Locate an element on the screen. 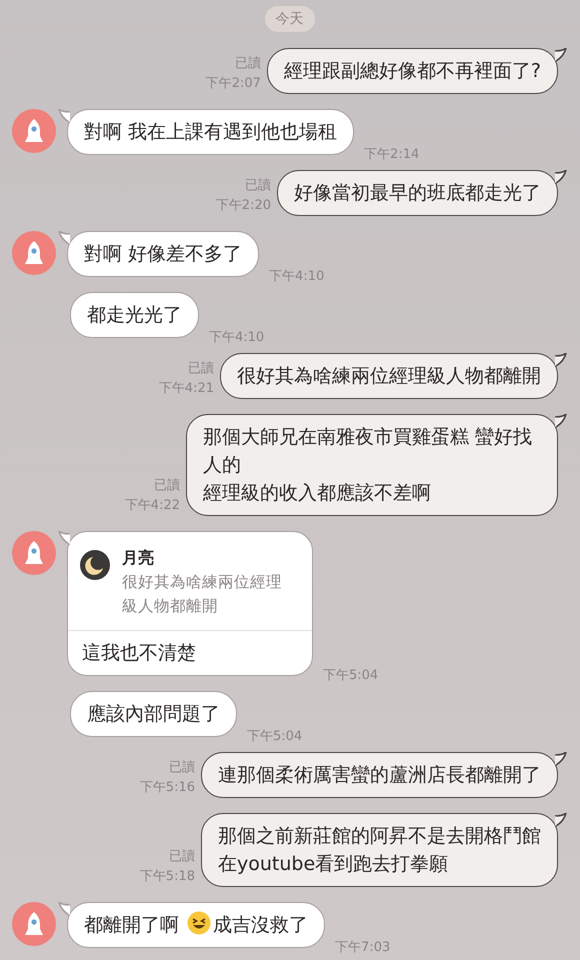 The image size is (580, 960). message-text: 這我也不清楚 is located at coordinates (139, 653).